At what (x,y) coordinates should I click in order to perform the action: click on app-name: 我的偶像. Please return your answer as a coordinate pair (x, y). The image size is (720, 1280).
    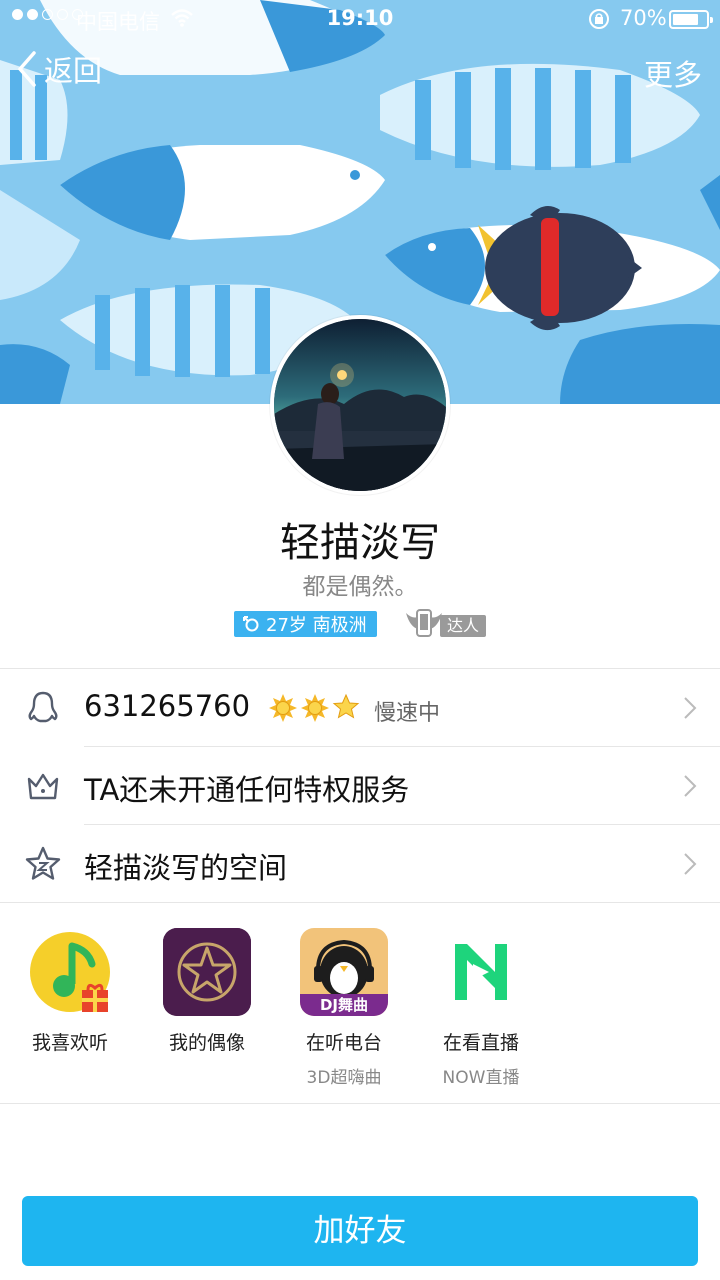
    Looking at the image, I should click on (206, 1043).